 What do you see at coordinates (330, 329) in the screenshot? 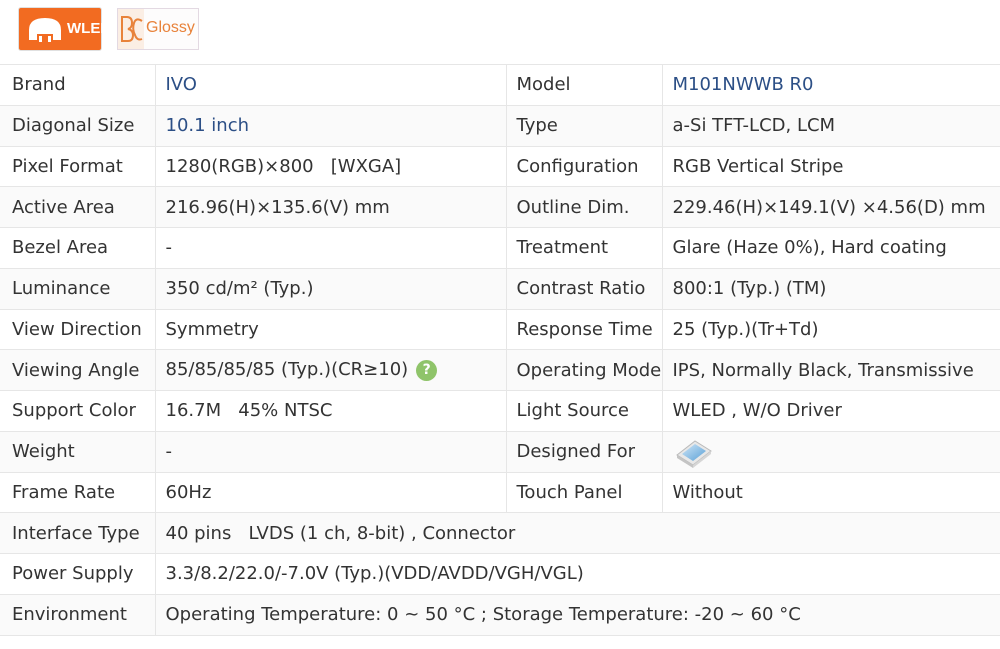
I see `value-view-direction: Symmetry` at bounding box center [330, 329].